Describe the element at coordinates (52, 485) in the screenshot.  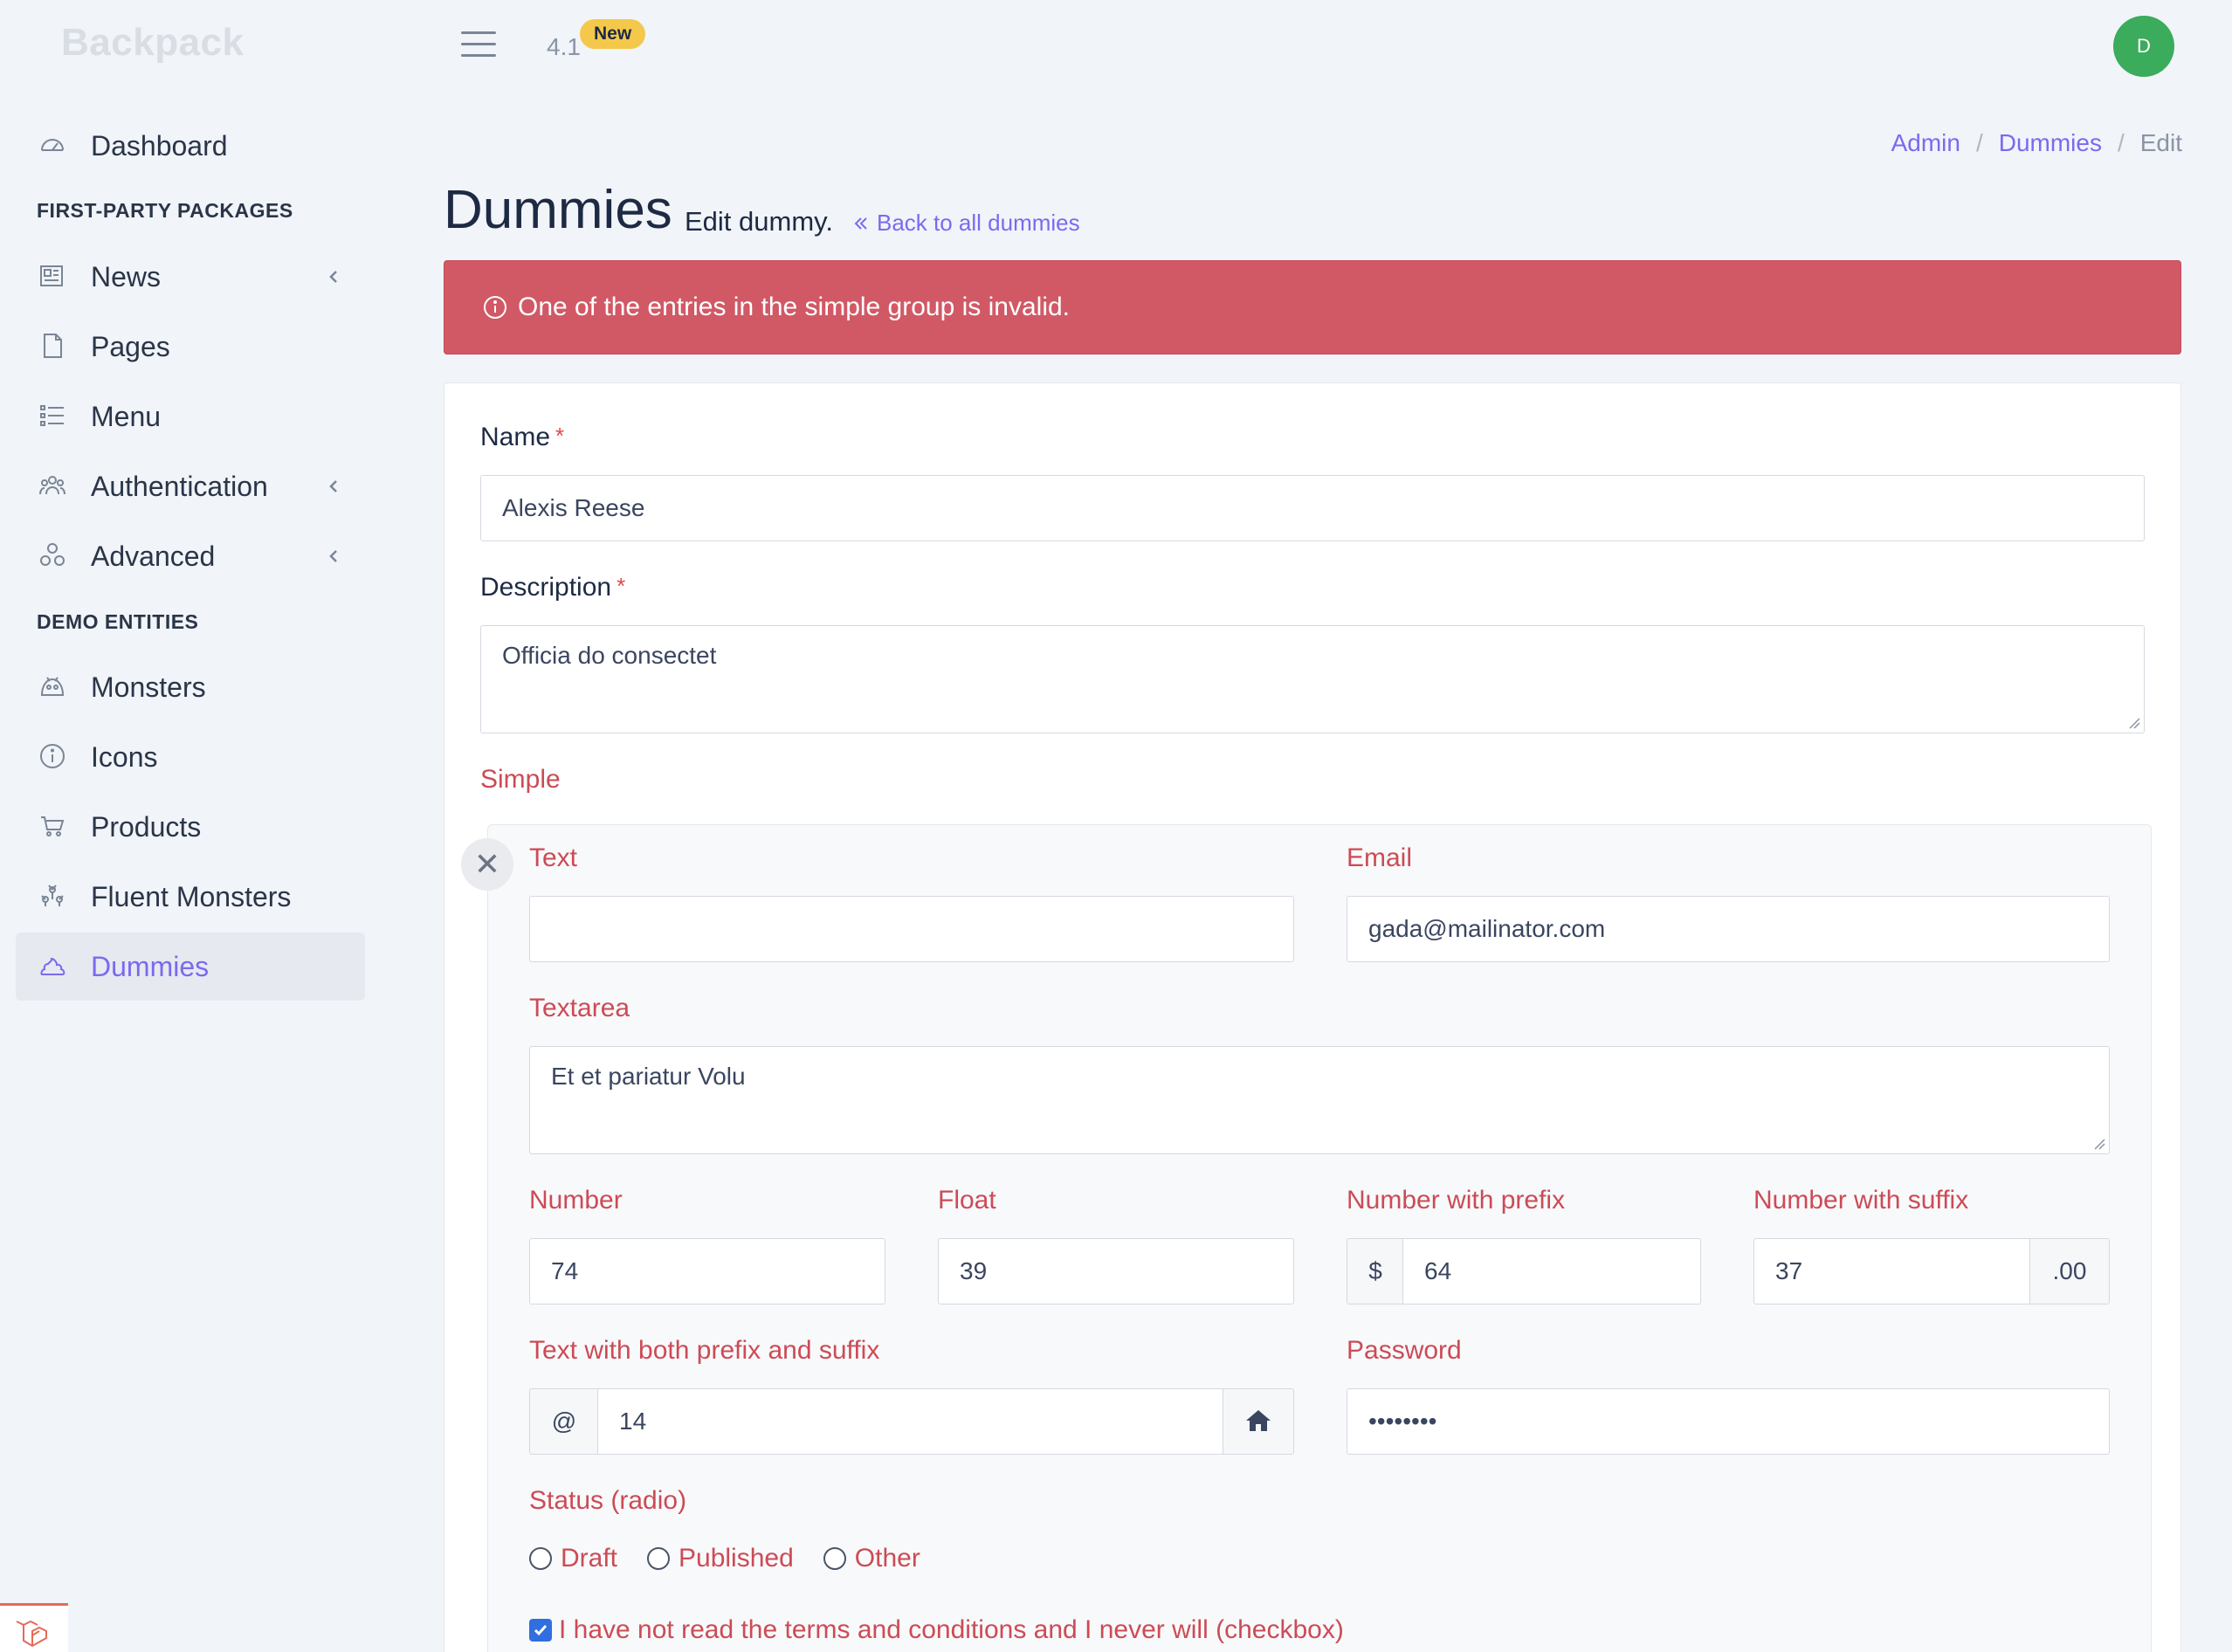
I see `users-icon` at that location.